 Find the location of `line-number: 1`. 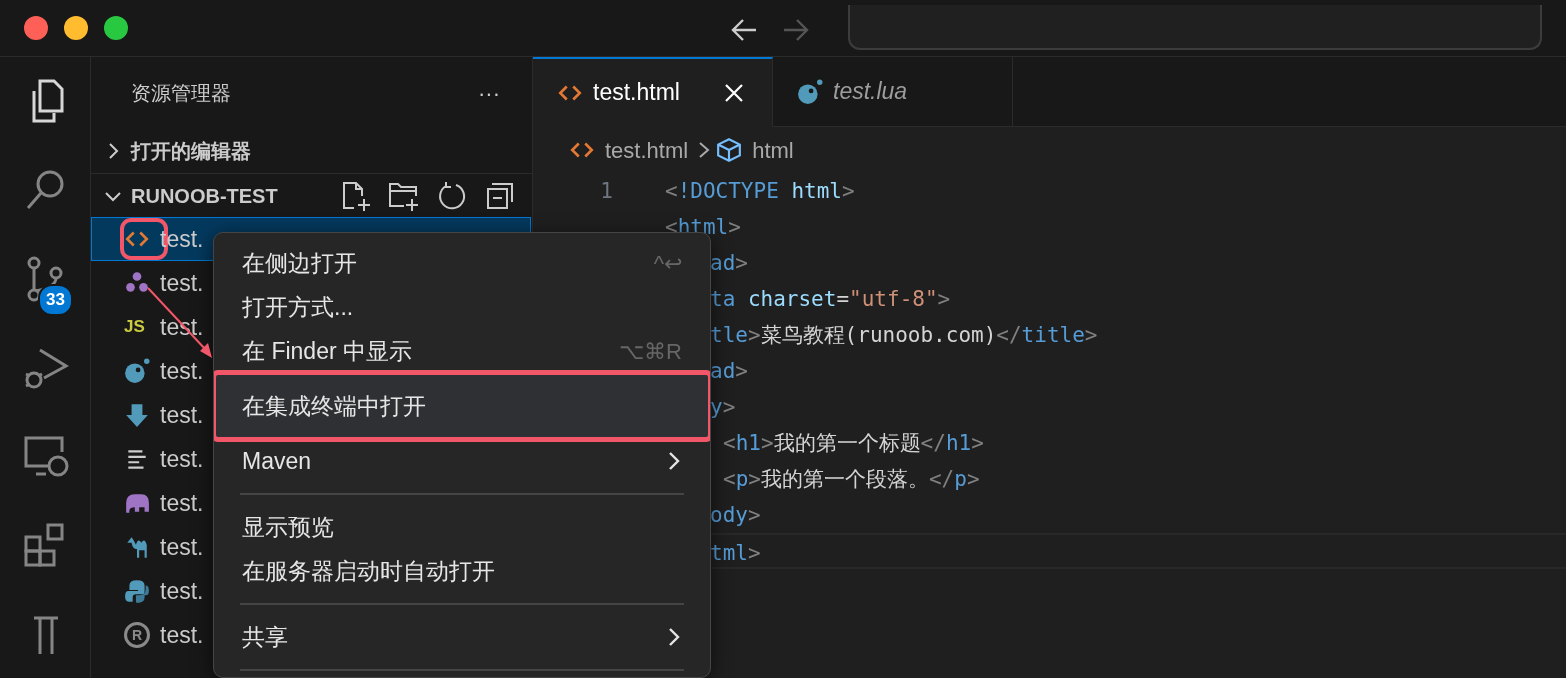

line-number: 1 is located at coordinates (606, 191).